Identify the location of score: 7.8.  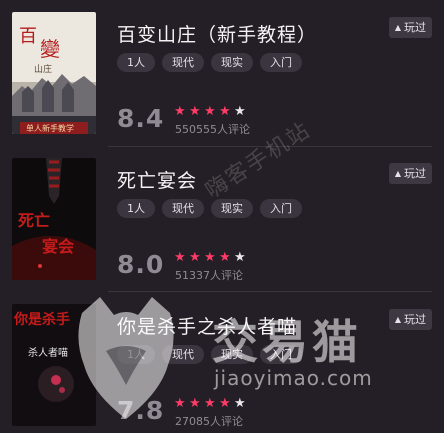
(141, 410).